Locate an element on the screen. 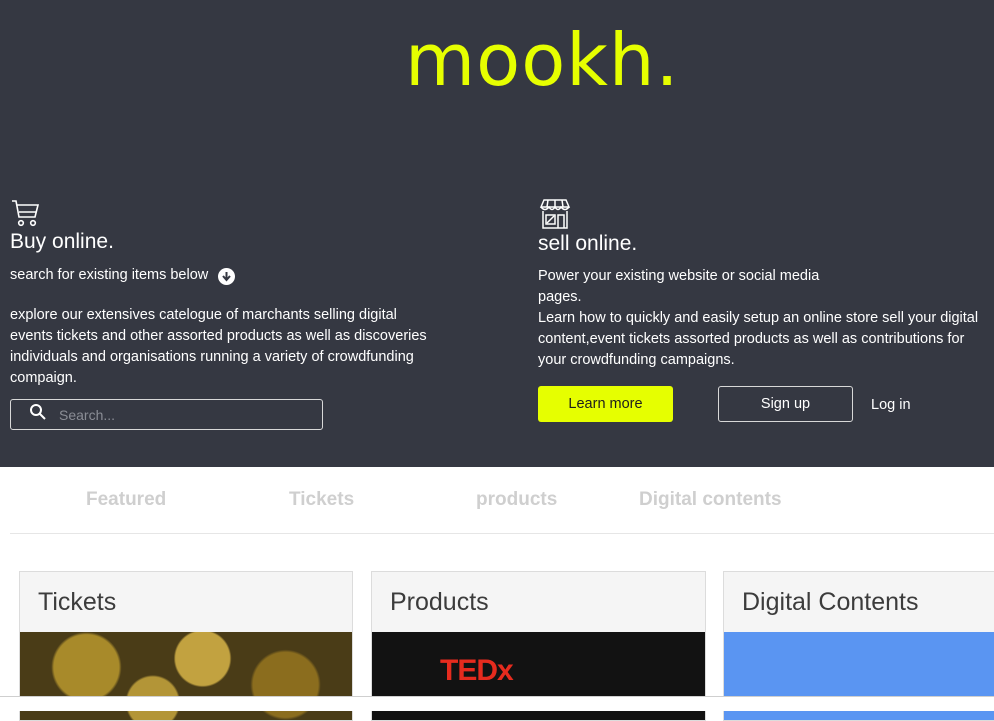  tedx-logo-text: TEDx is located at coordinates (477, 670).